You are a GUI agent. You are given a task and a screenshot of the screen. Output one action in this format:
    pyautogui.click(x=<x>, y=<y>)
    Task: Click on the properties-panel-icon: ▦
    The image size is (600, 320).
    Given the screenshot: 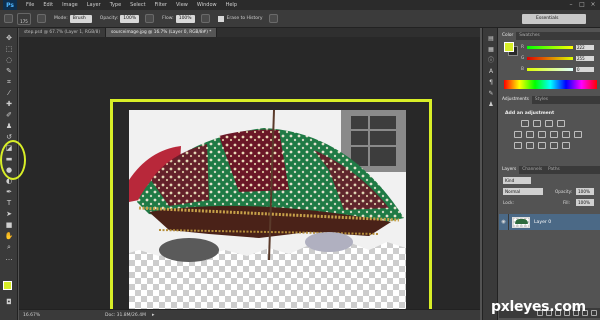 What is the action you would take?
    pyautogui.click(x=491, y=49)
    